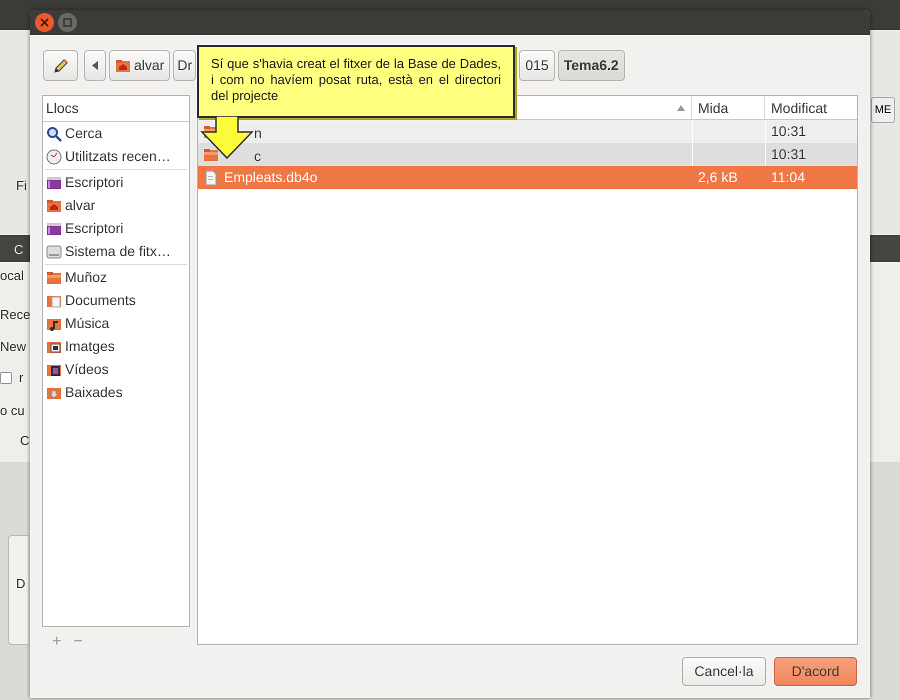 The image size is (900, 700). I want to click on column-header: Mida, so click(728, 107).